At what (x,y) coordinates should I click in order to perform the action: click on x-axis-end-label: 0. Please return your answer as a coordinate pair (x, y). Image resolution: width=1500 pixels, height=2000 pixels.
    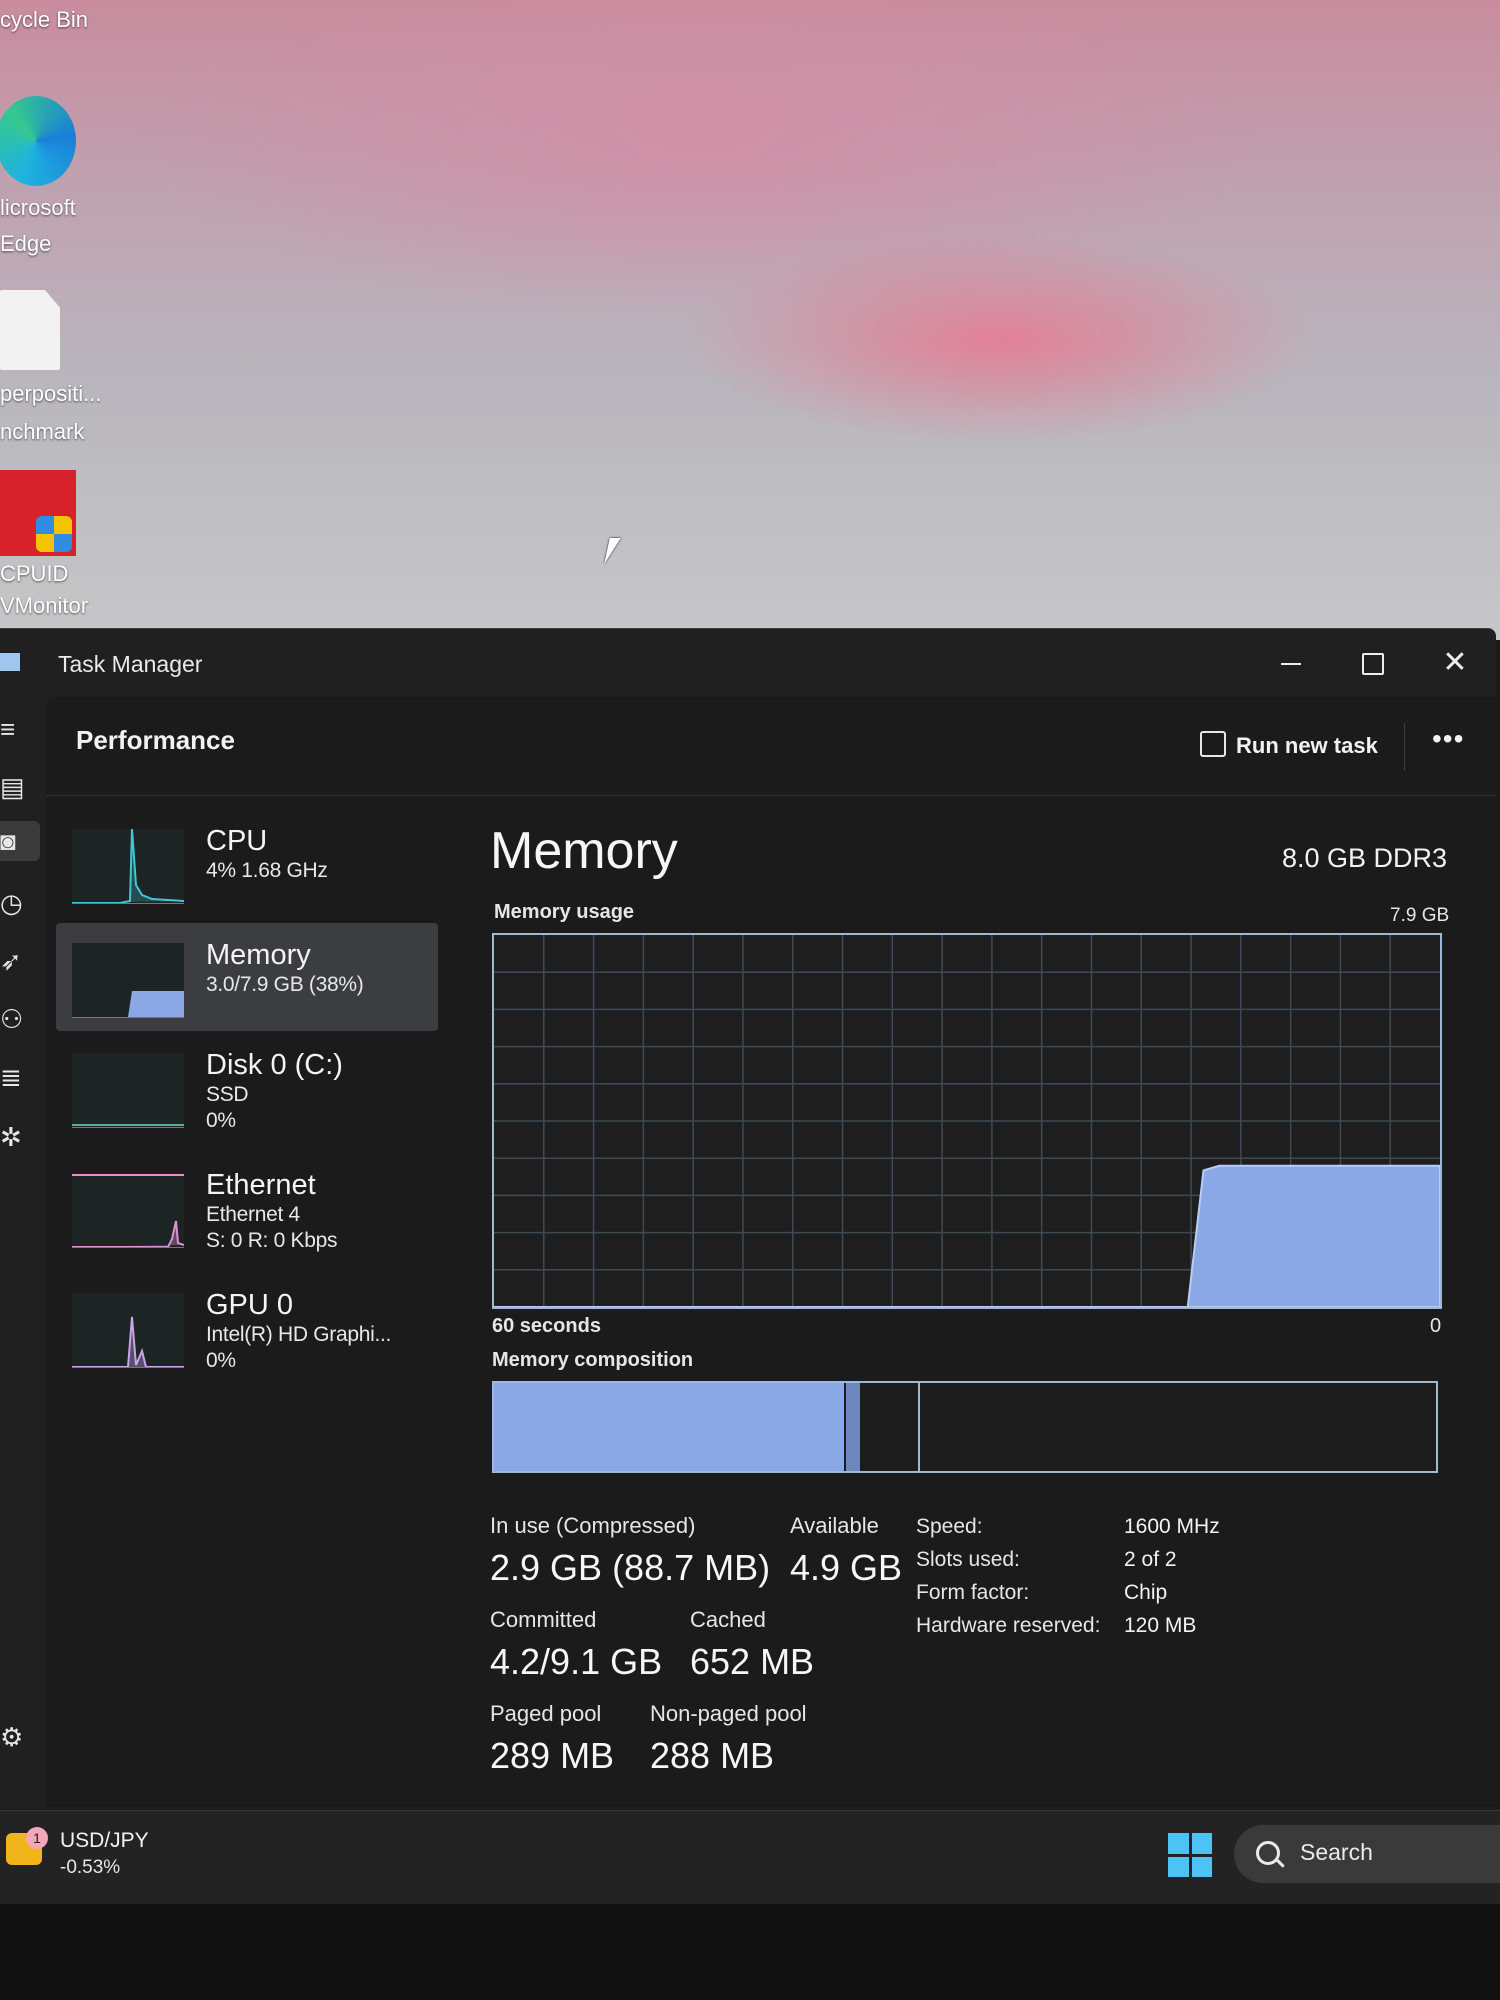
    Looking at the image, I should click on (1436, 1326).